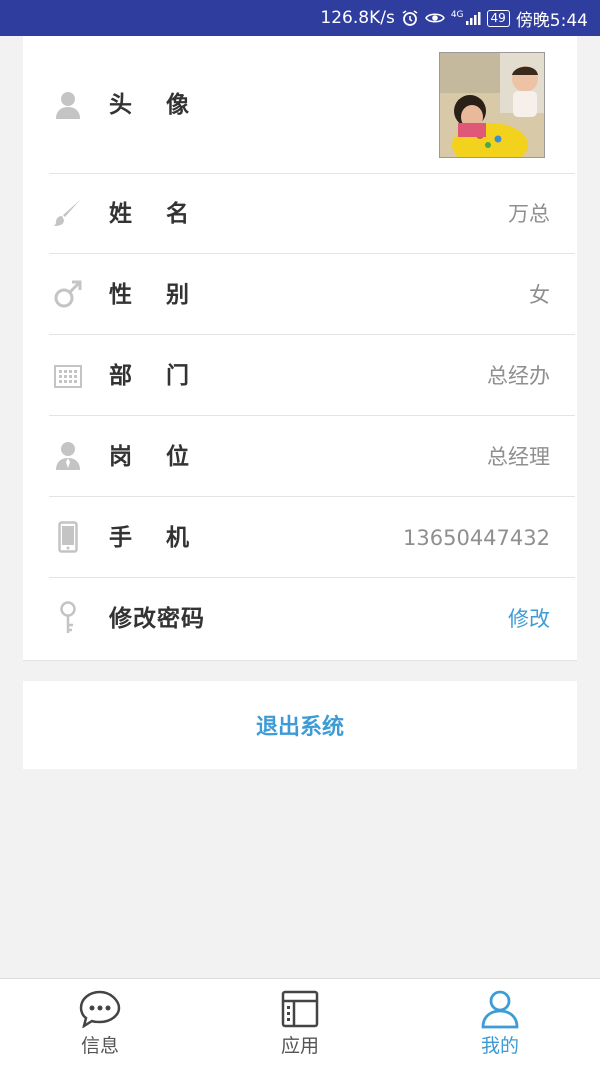 The width and height of the screenshot is (600, 1068). I want to click on gender-value: 女, so click(539, 295).